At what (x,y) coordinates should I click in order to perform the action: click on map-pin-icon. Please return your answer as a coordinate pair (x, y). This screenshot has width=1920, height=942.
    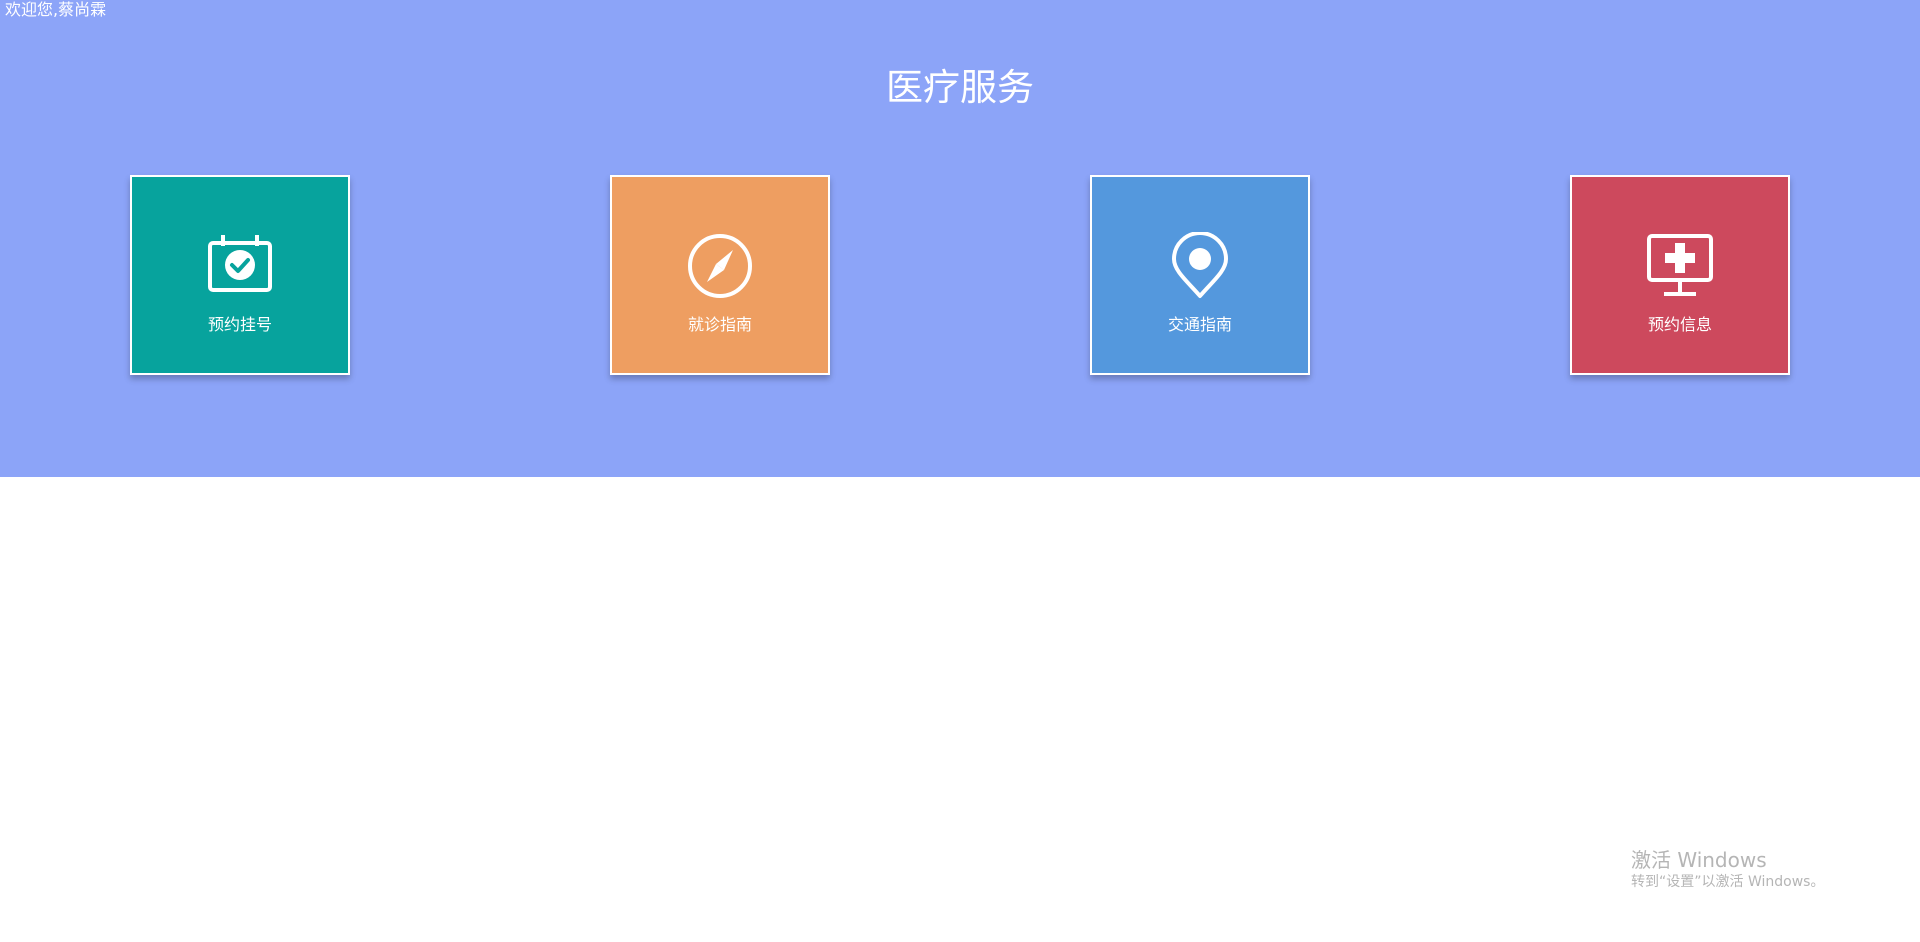
    Looking at the image, I should click on (1200, 266).